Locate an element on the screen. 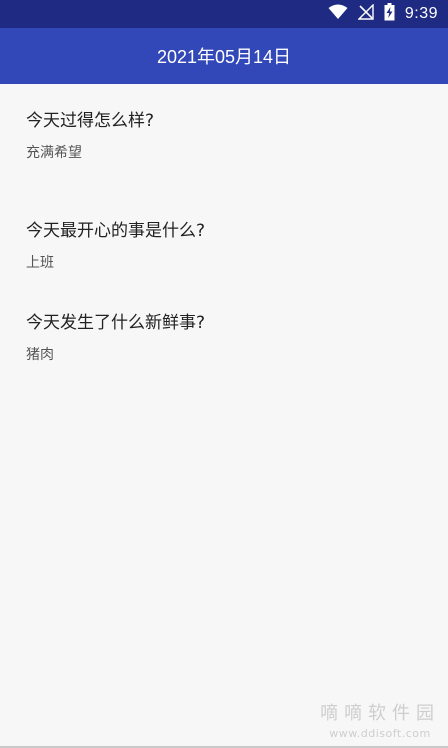  diary-entry: 今天过得怎么样? 充满希望 is located at coordinates (226, 136).